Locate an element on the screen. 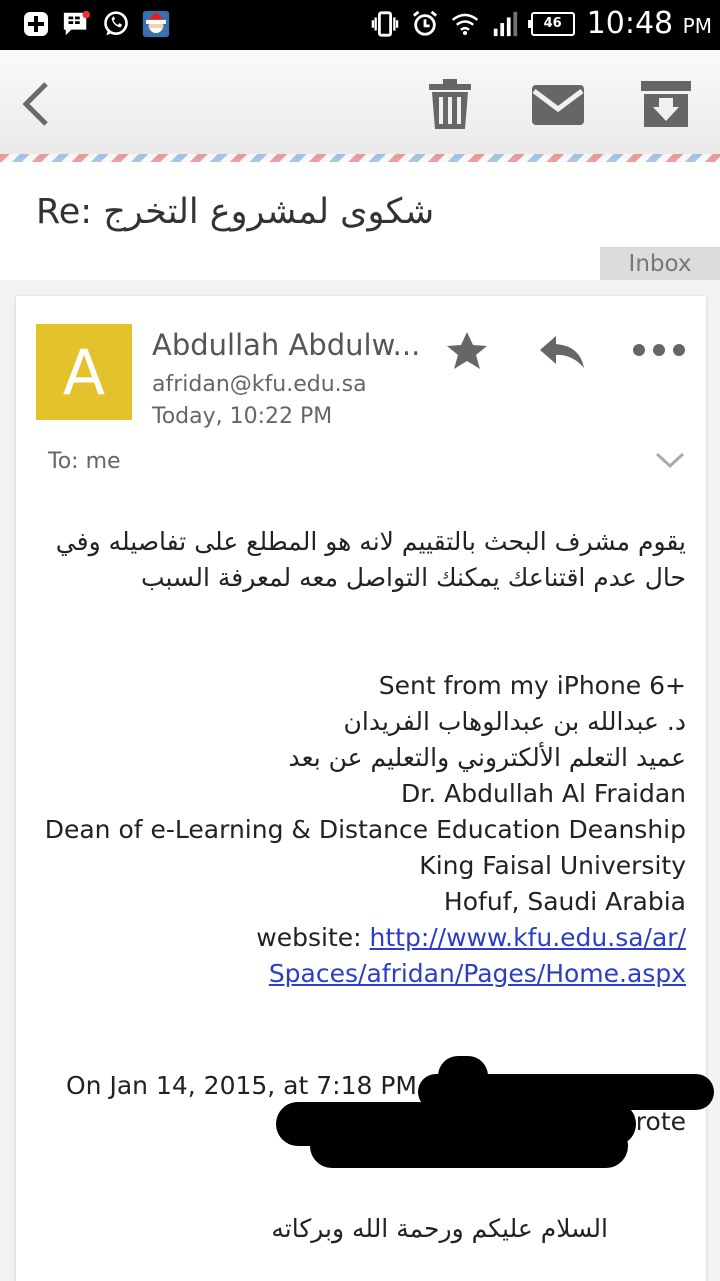 This screenshot has height=1281, width=720. quote-greeting: السلام عليكم ورحمة الله وبركاته is located at coordinates (439, 1228).